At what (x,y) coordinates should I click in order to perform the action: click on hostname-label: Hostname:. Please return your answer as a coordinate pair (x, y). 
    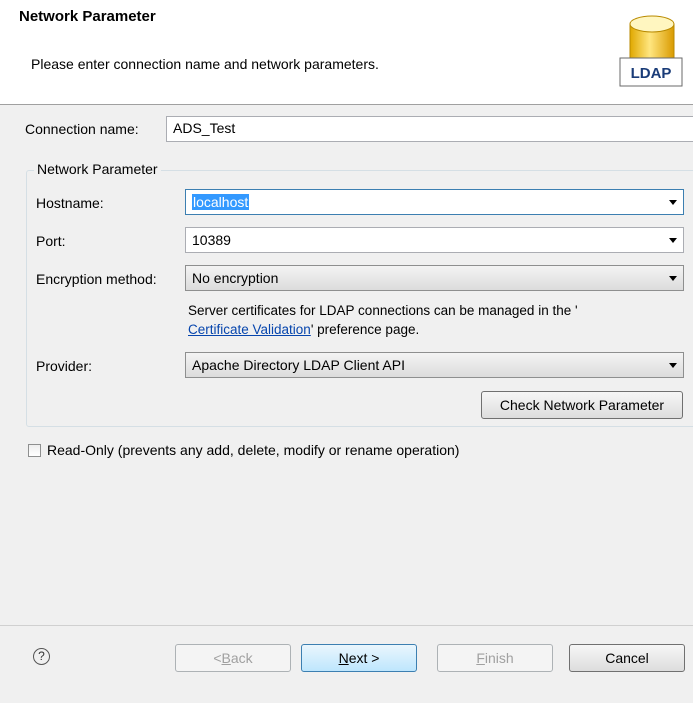
    Looking at the image, I should click on (70, 203).